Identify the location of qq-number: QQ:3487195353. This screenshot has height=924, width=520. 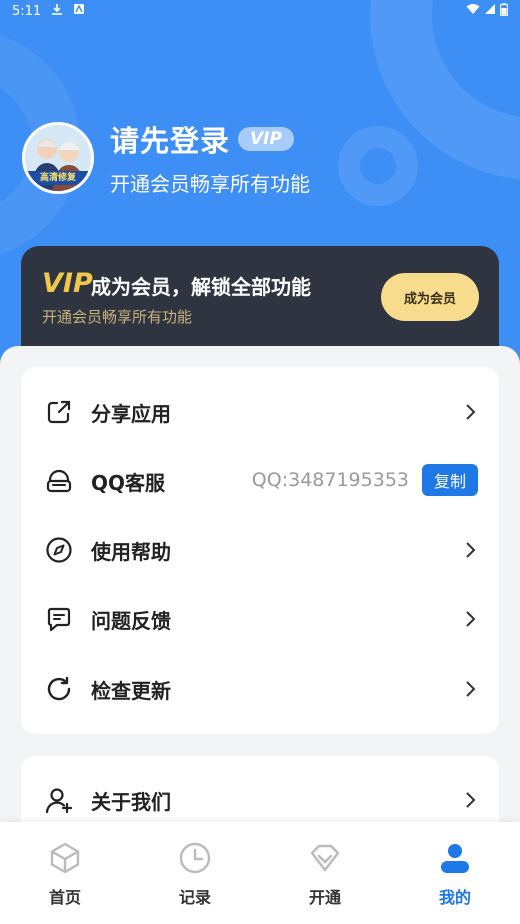
(330, 480).